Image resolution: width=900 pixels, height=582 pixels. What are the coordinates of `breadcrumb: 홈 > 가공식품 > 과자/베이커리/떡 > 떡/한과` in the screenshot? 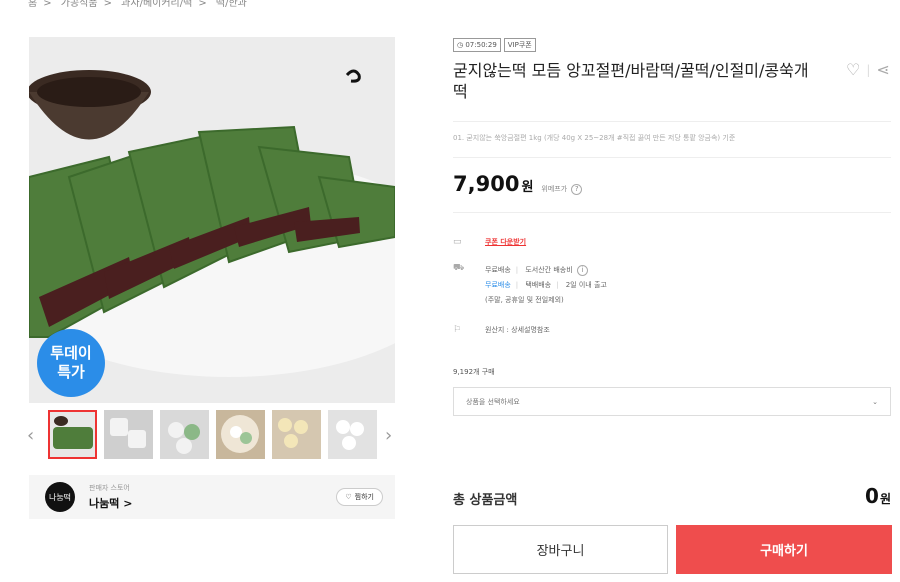 It's located at (137, 4).